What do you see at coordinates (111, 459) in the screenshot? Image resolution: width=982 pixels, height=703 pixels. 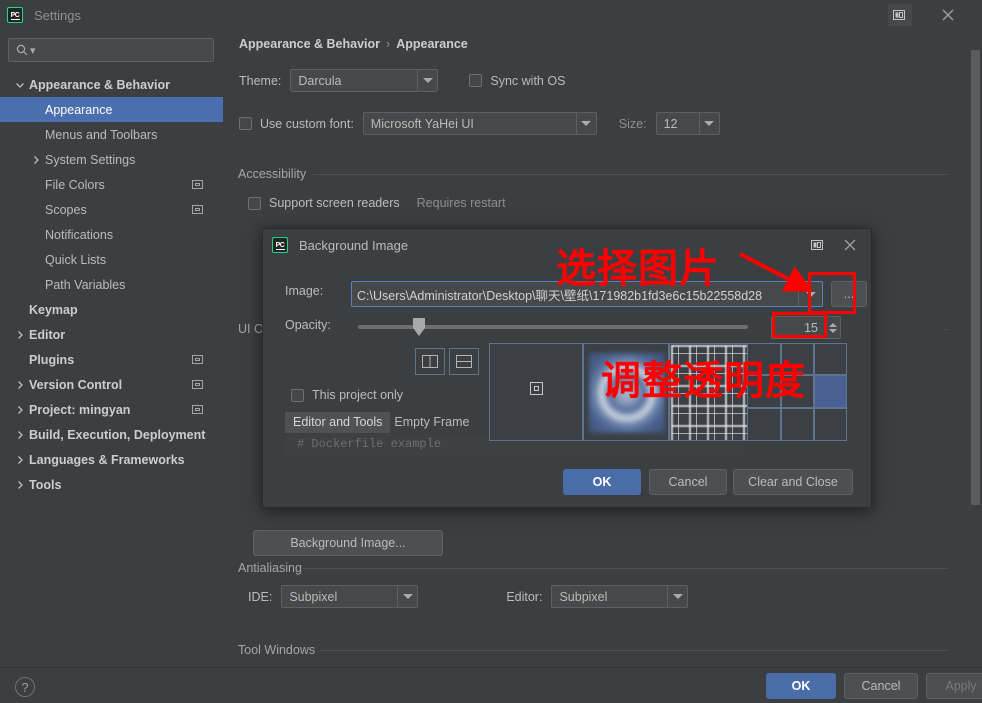 I see `sidebar-item-languages-frameworks: Languages & Frameworks` at bounding box center [111, 459].